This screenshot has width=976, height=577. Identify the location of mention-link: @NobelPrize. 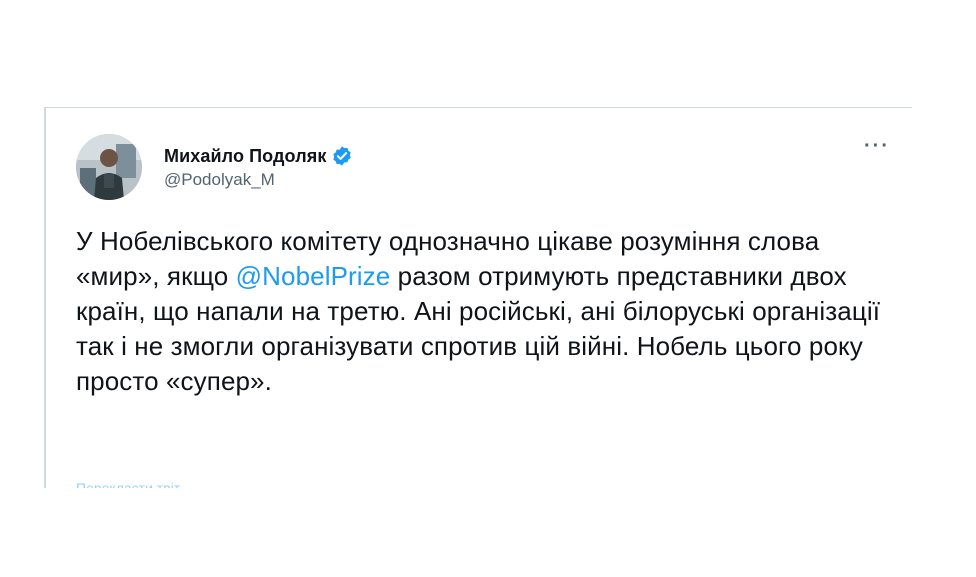
(313, 276).